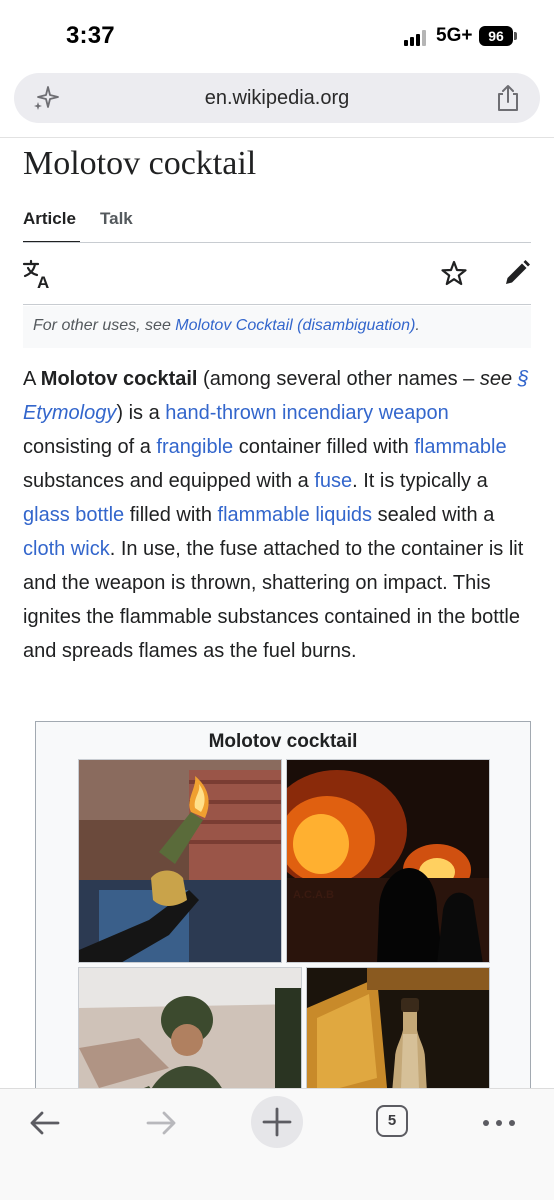  I want to click on tab-talk: Talk, so click(116, 219).